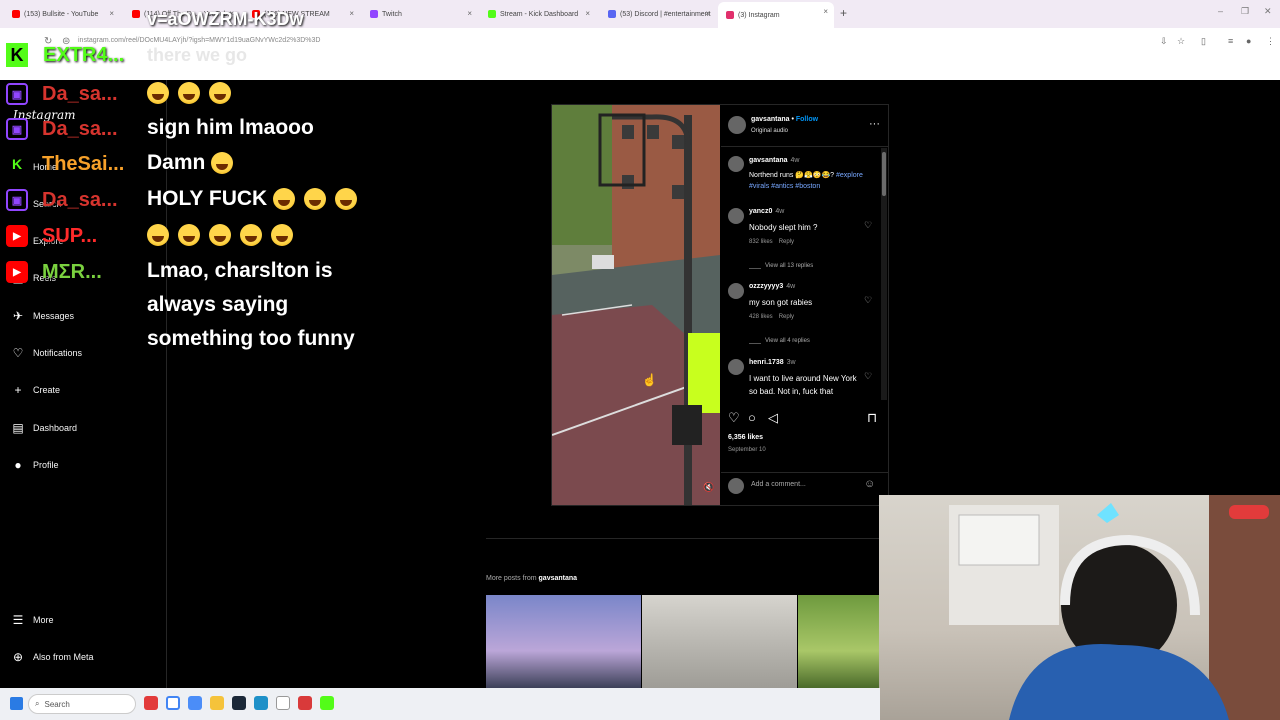 Image resolution: width=1280 pixels, height=720 pixels. What do you see at coordinates (804, 472) in the screenshot?
I see `add-comment-divider` at bounding box center [804, 472].